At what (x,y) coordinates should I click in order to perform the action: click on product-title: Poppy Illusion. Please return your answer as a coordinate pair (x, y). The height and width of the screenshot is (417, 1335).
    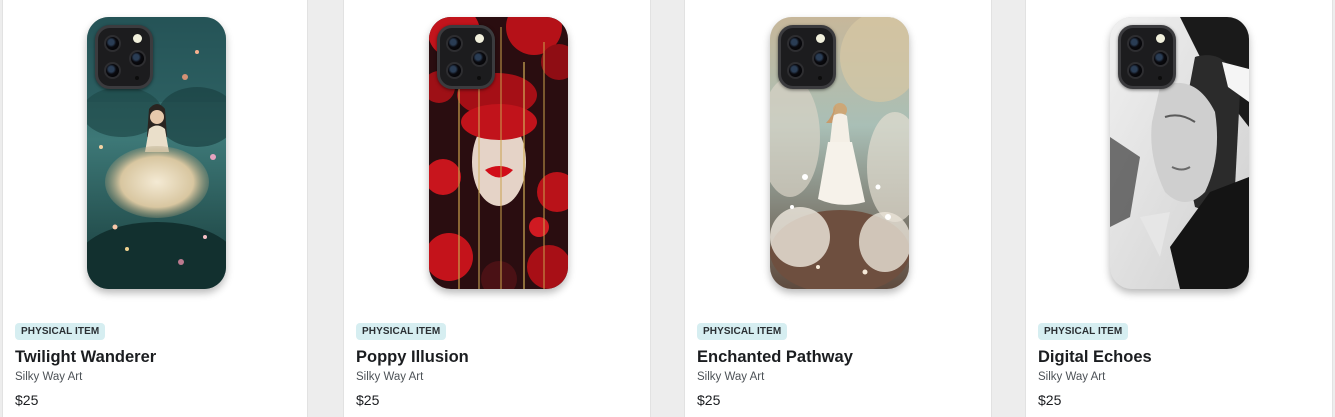
    Looking at the image, I should click on (412, 357).